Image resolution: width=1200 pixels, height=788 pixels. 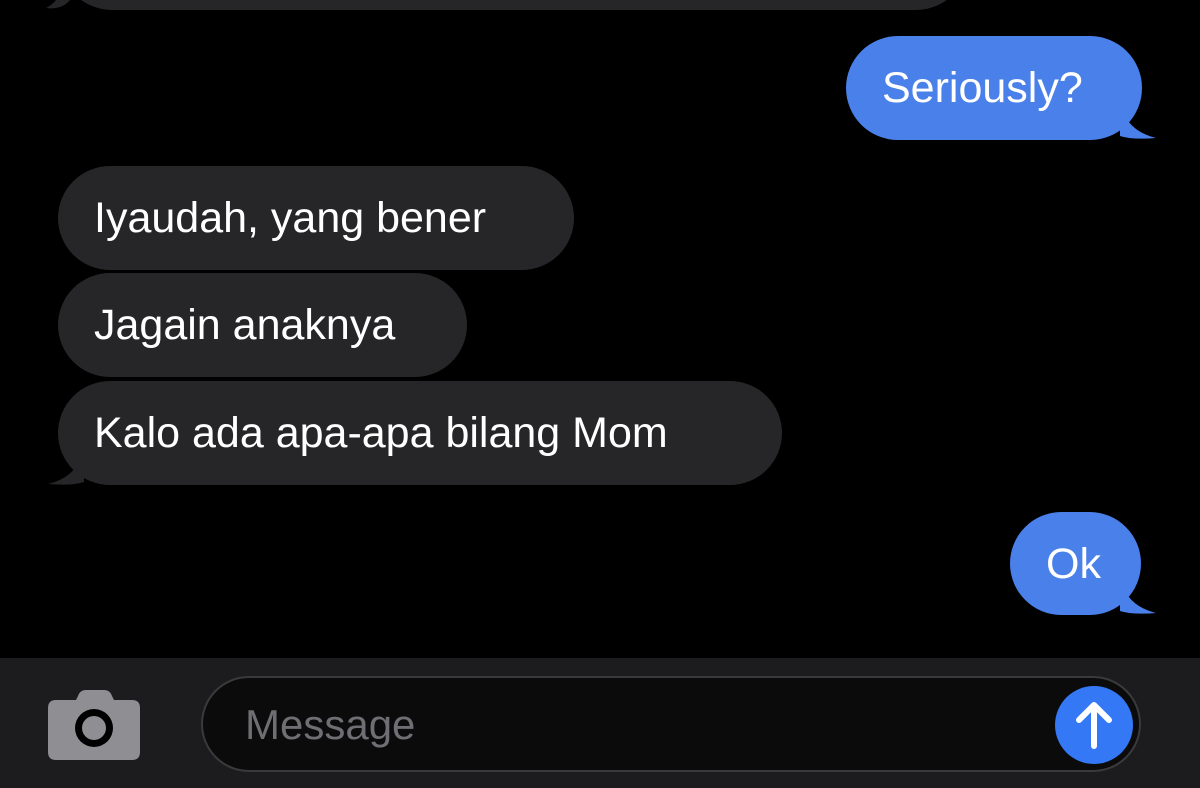 I want to click on camera-icon, so click(x=94, y=725).